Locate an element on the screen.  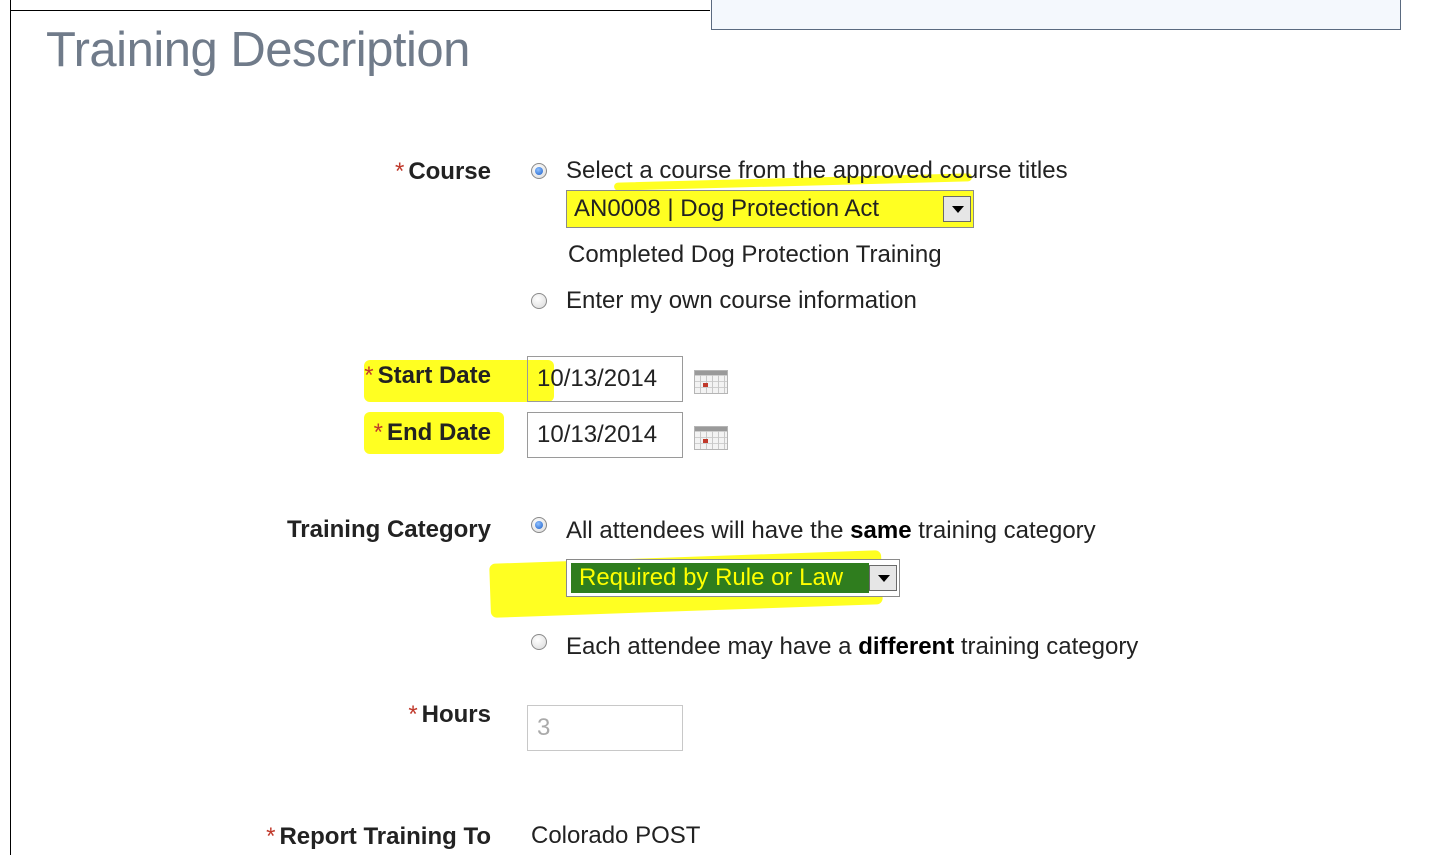
category-different-bold: different is located at coordinates (906, 646).